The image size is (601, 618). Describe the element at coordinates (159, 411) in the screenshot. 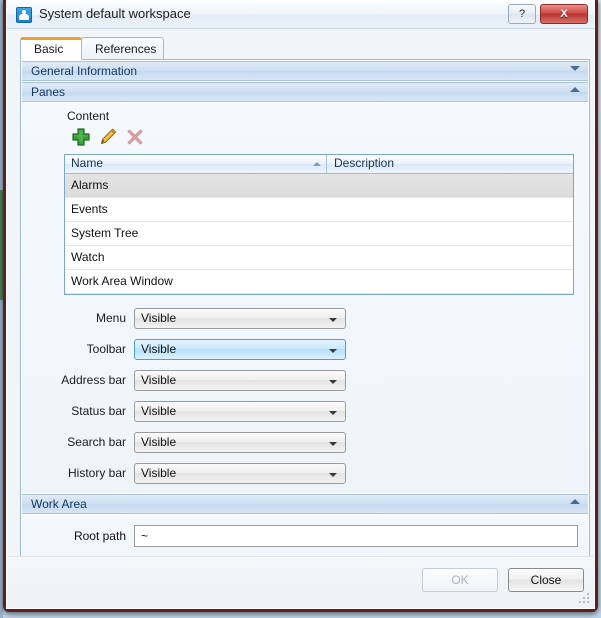

I see `dropdown-status-bar-value: Visible` at that location.